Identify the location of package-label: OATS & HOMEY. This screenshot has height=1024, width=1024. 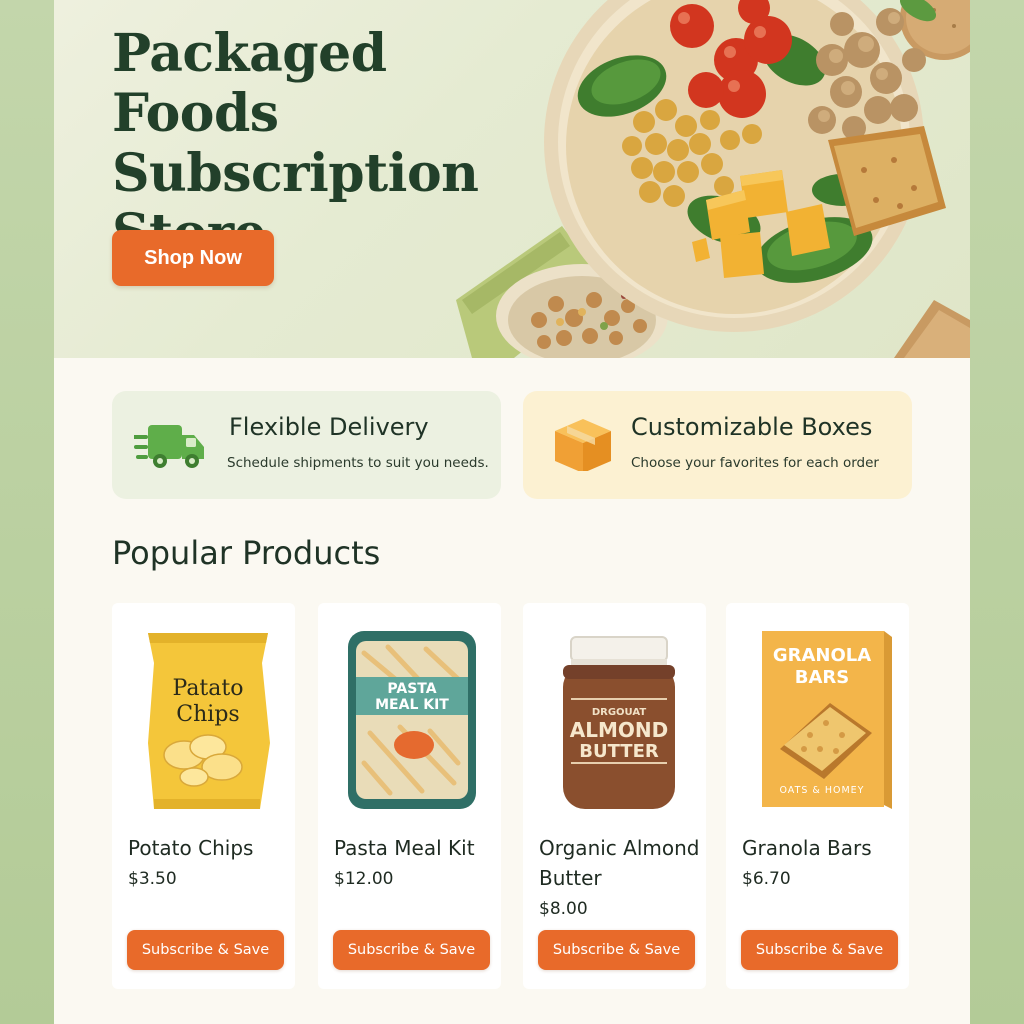
(822, 790).